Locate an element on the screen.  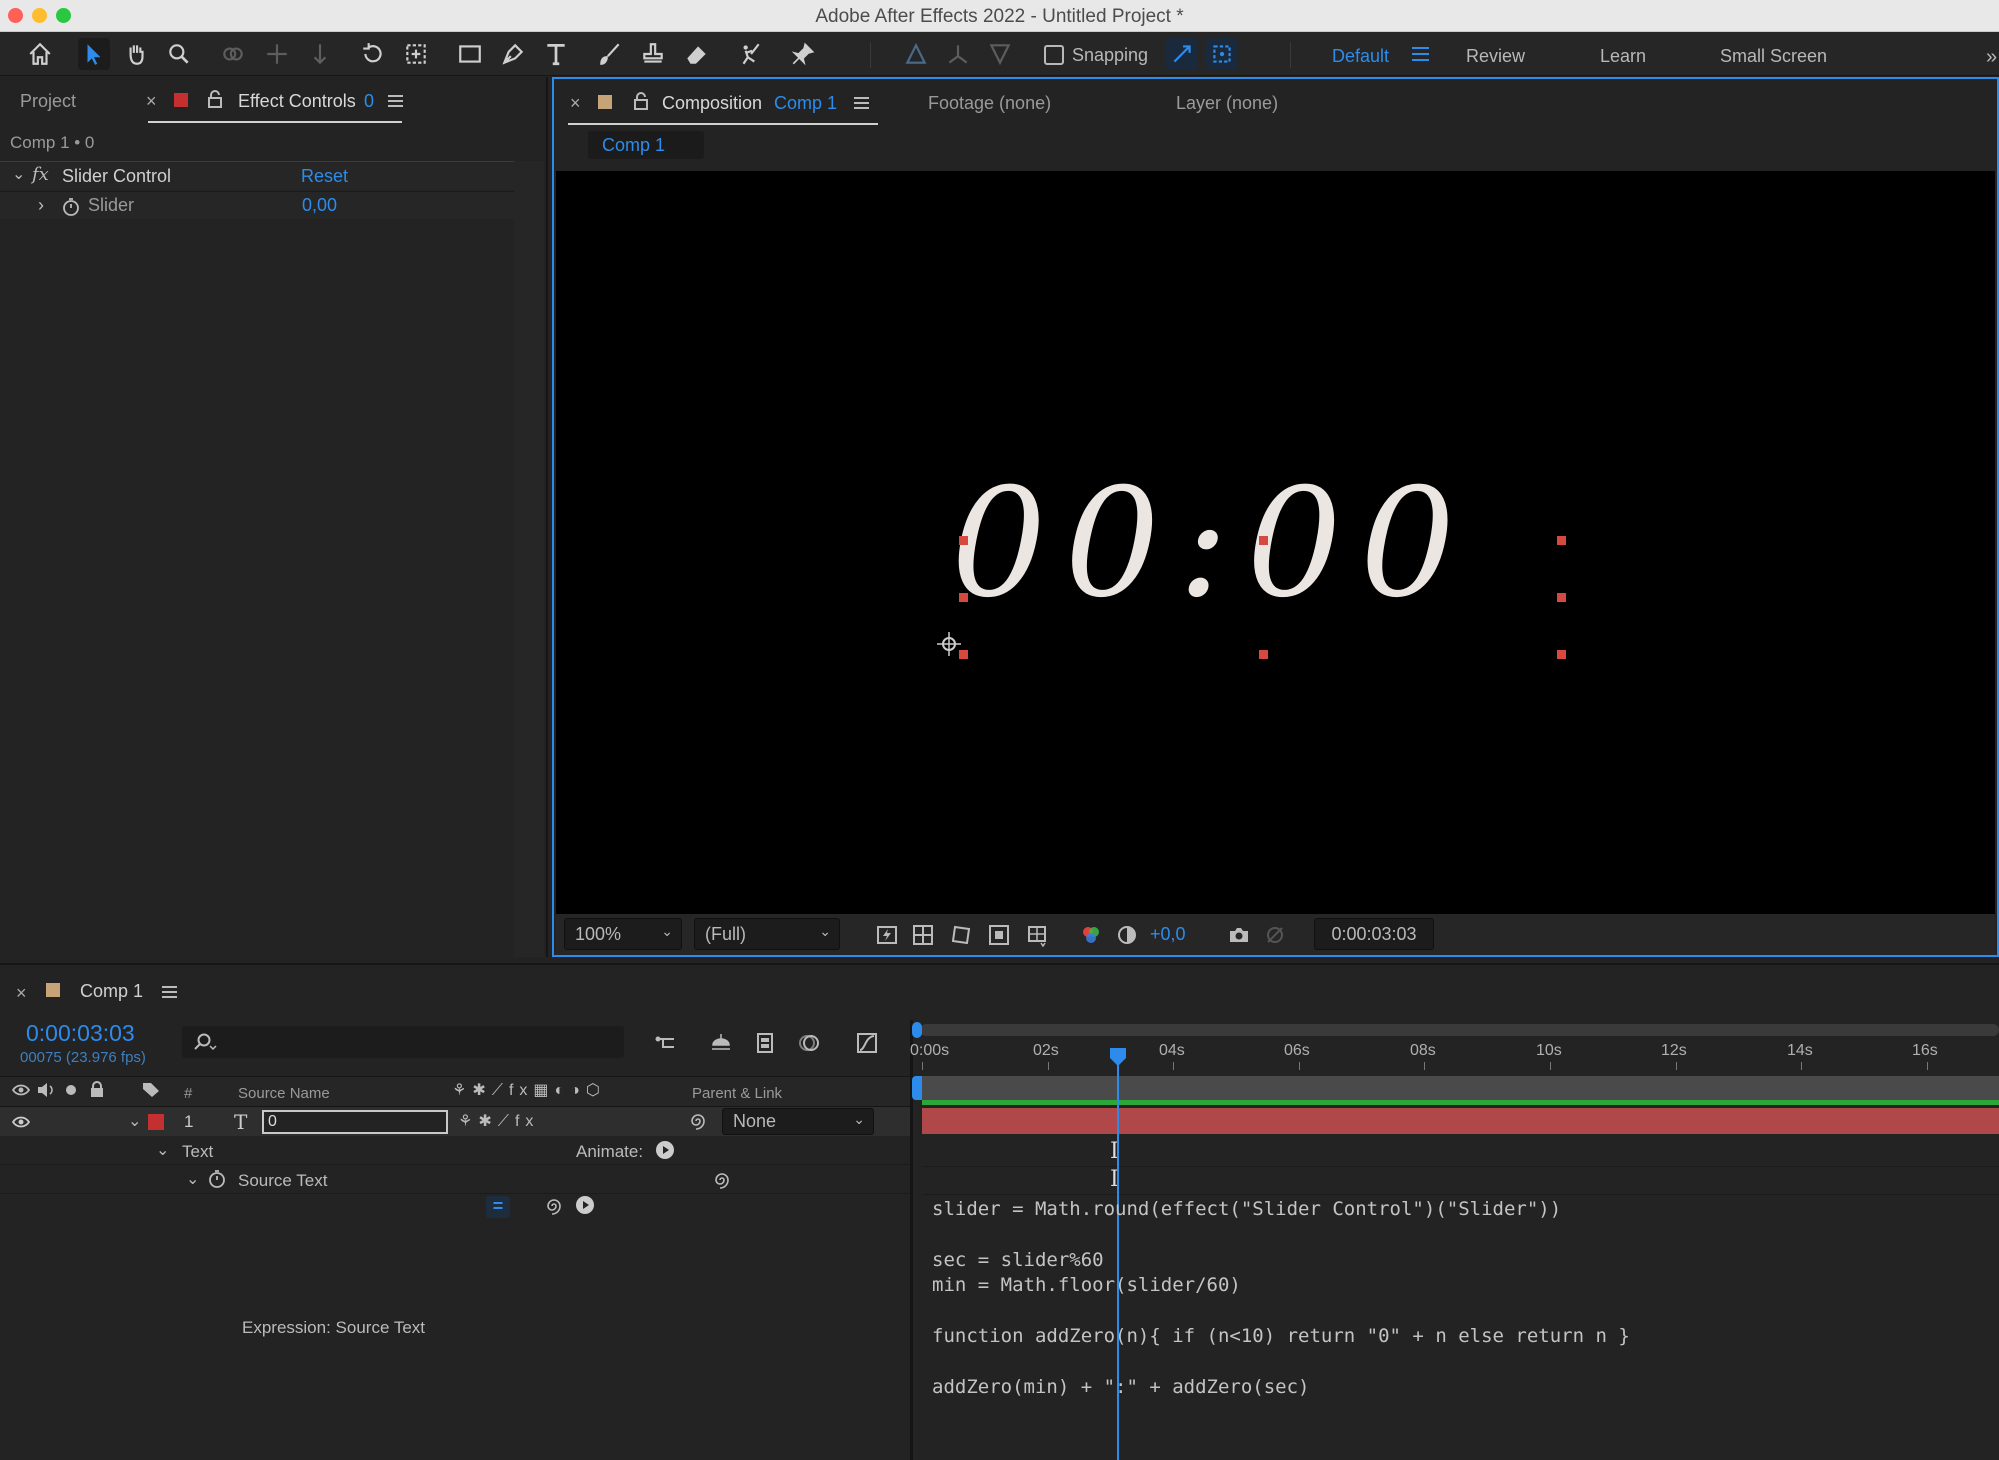
layer-switches: ⚘✱⟋fx is located at coordinates (498, 1121).